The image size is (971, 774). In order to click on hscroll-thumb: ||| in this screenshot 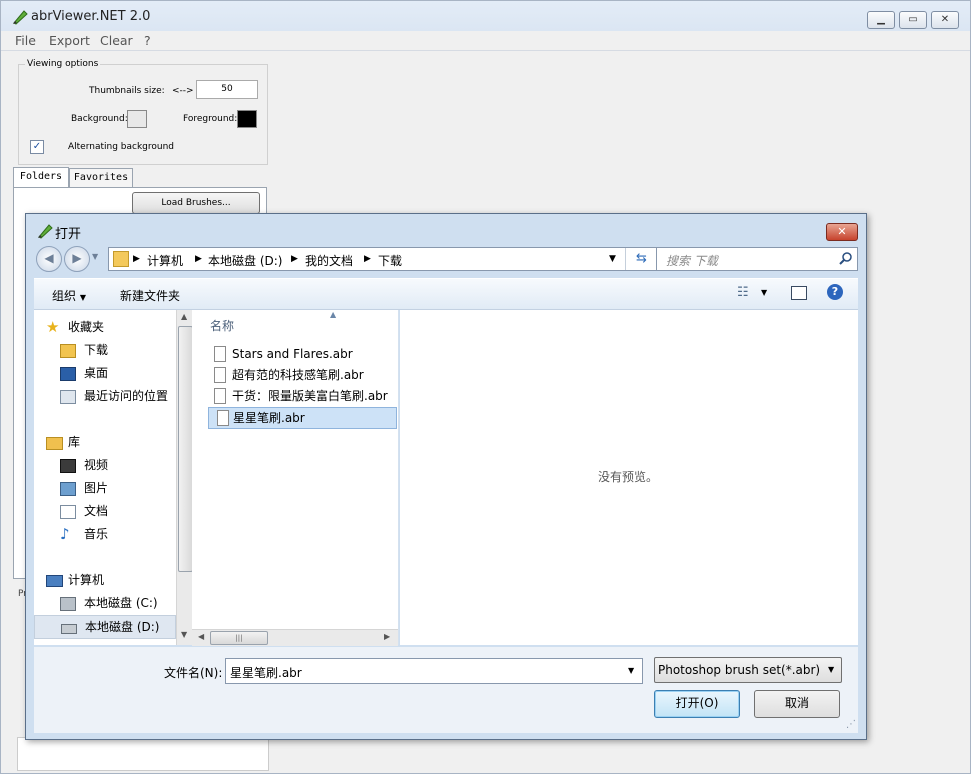, I will do `click(239, 638)`.